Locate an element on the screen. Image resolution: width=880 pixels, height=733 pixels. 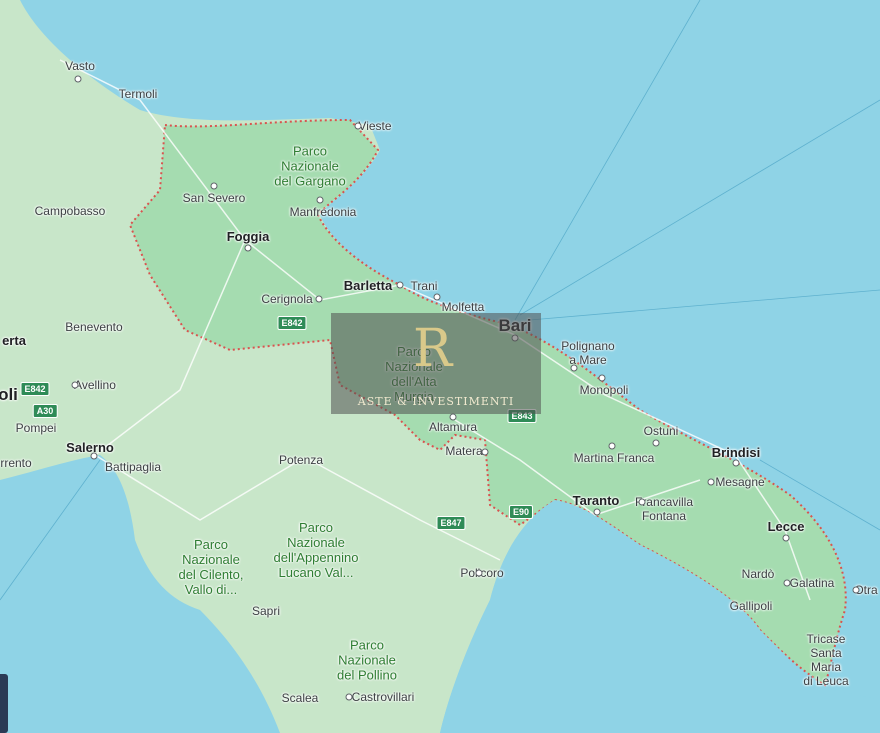
city-label-sapri: Sapri is located at coordinates (266, 611).